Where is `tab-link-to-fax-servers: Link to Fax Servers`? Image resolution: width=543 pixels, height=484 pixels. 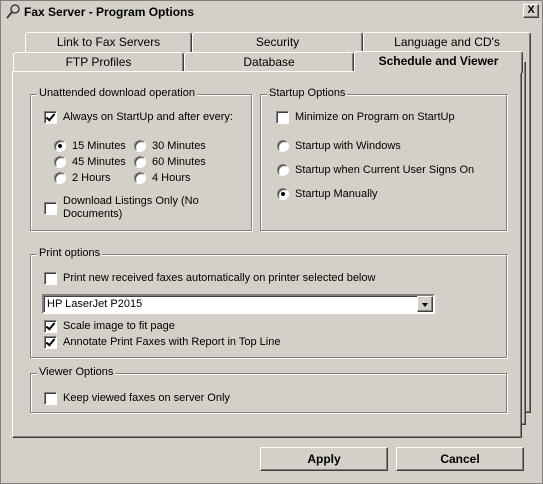
tab-link-to-fax-servers: Link to Fax Servers is located at coordinates (108, 42).